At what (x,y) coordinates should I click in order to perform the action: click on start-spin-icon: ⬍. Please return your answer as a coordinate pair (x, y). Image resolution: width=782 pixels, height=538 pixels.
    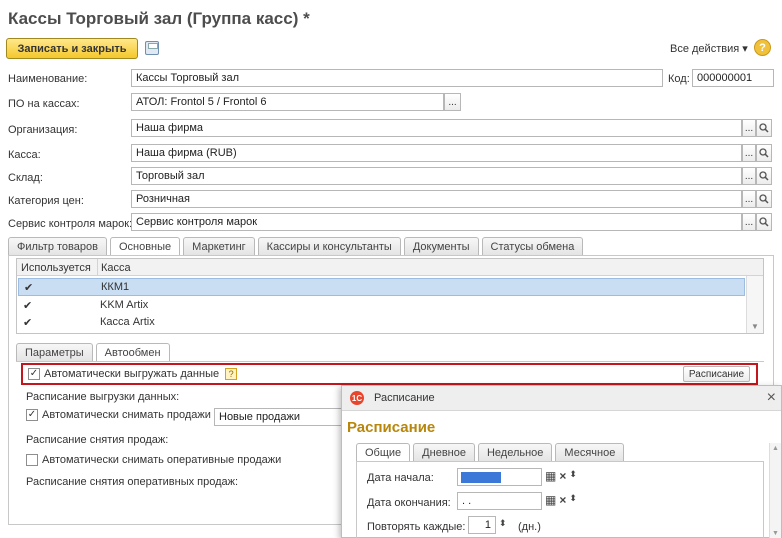
    Looking at the image, I should click on (573, 476).